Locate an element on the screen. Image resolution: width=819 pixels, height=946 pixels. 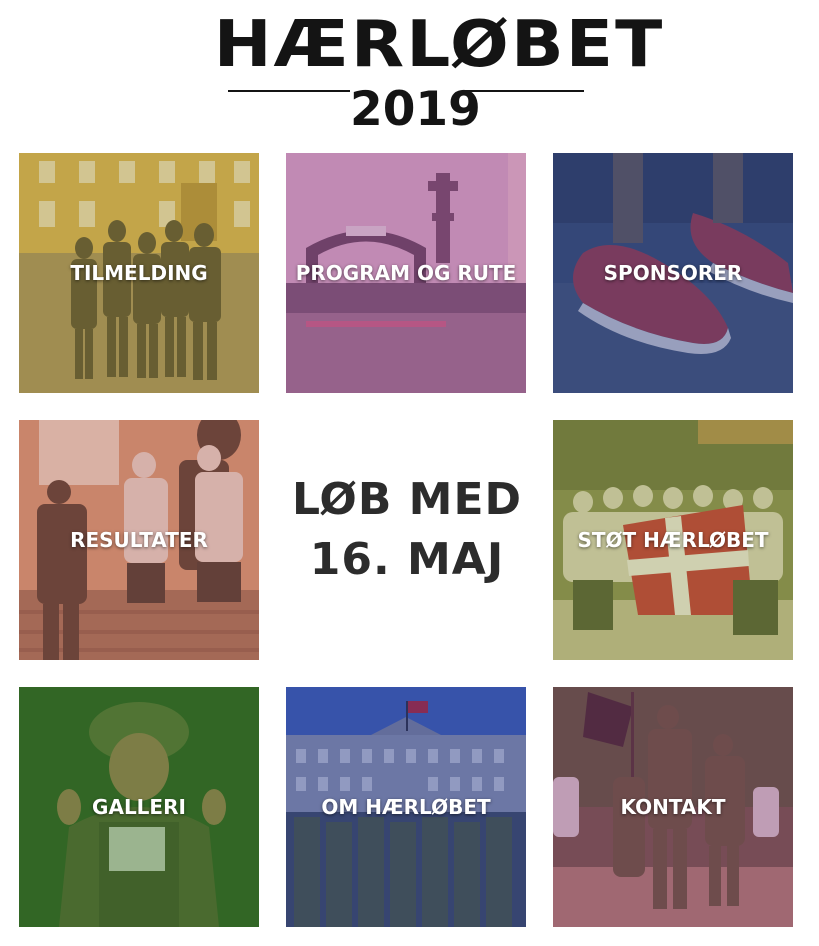
tile-sponsorer: SPONSORER is located at coordinates (673, 273).